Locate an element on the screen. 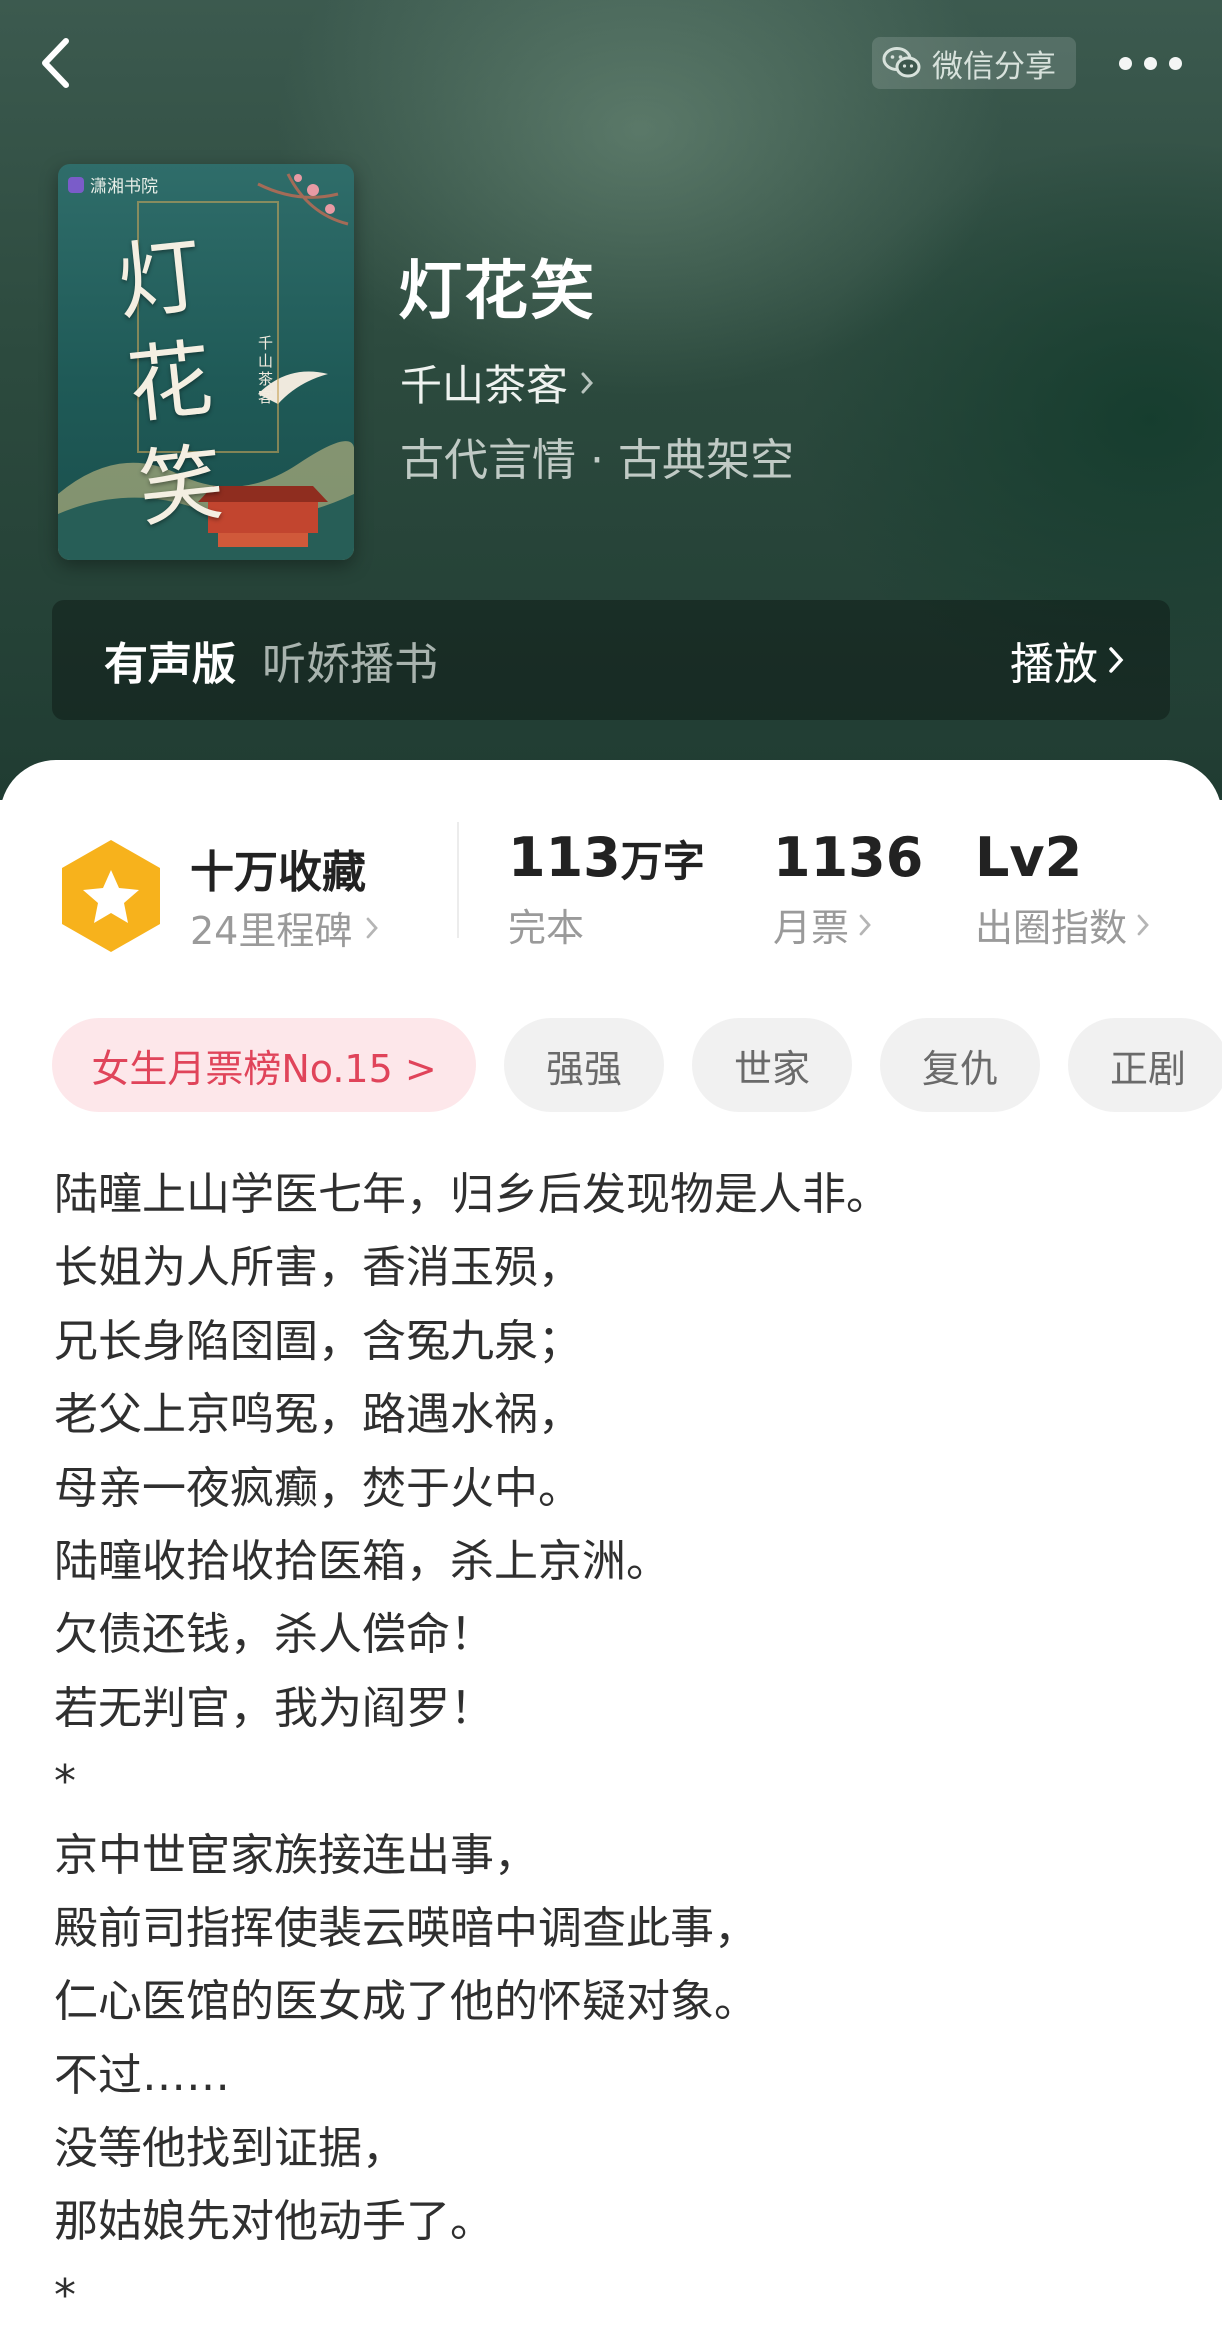  monthly-ticket-stat: 1136 月票 is located at coordinates (848, 889).